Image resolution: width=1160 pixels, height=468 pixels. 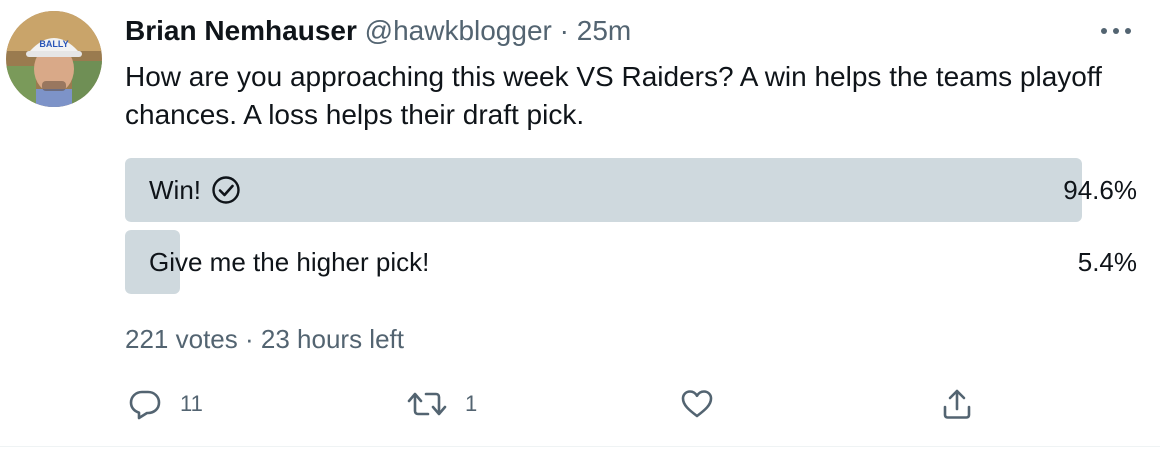 I want to click on tweet-actions: 11 1, so click(x=625, y=404).